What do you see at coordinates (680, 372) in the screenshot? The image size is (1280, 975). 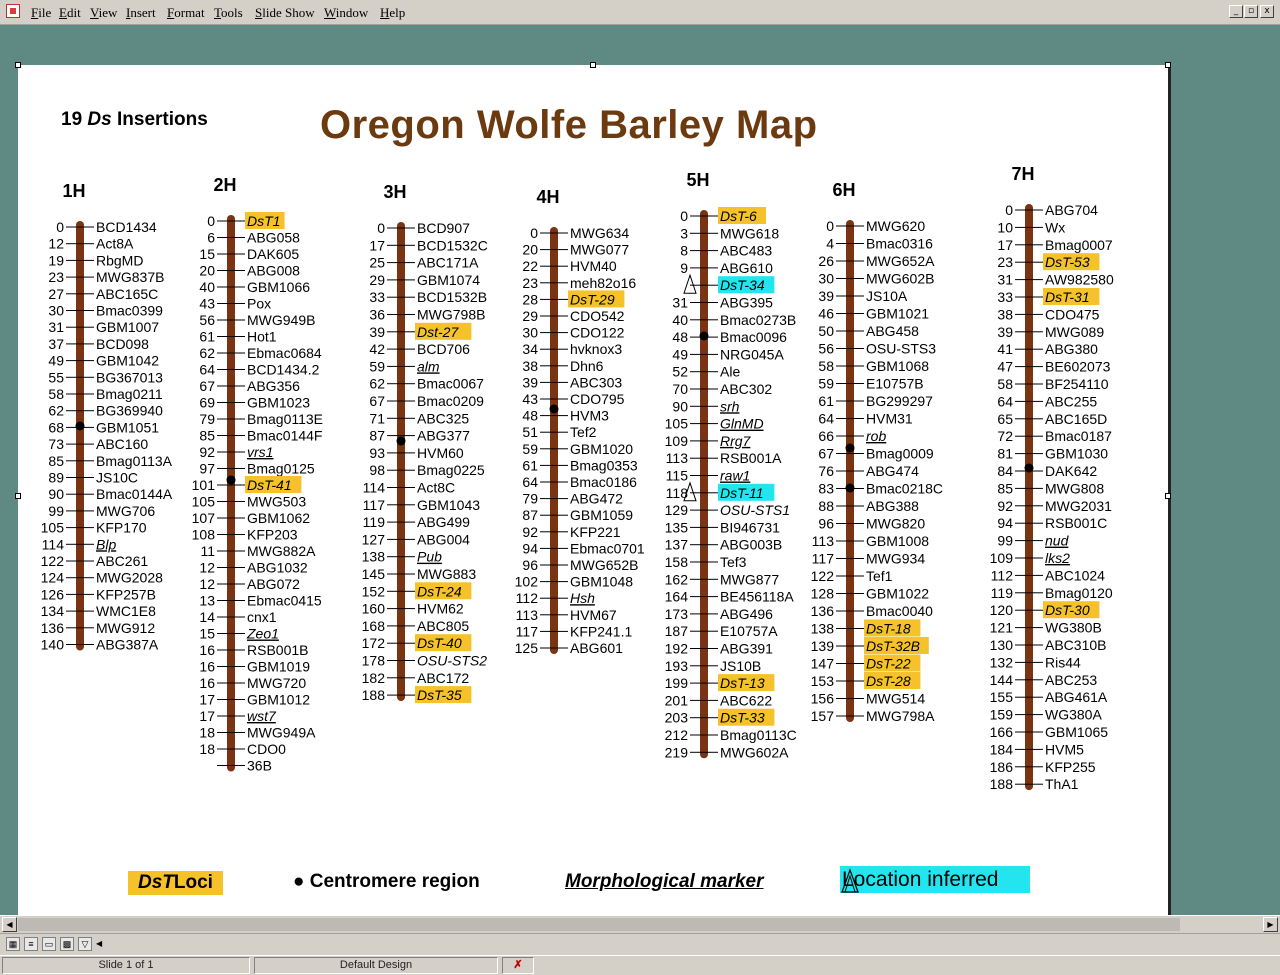 I see `marker-position: 52` at bounding box center [680, 372].